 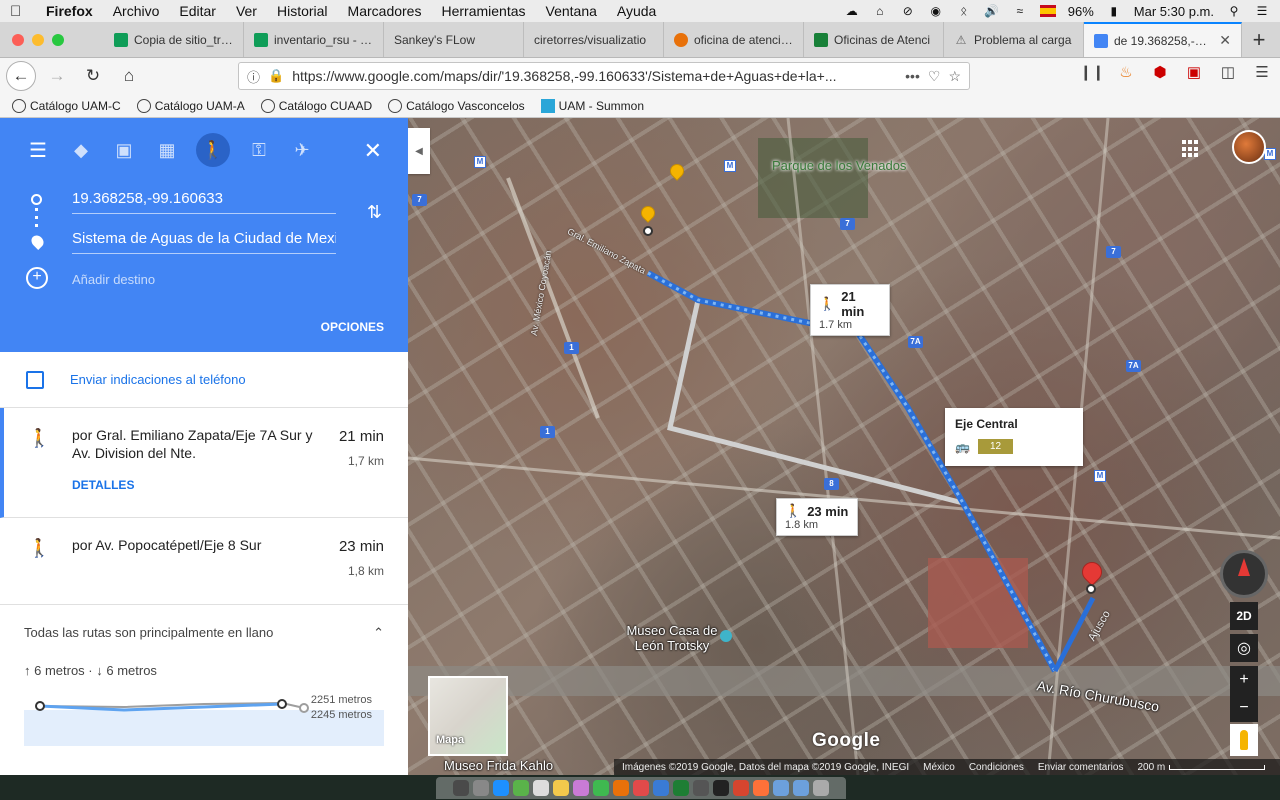 I want to click on send-to-phone-row: Enviar indicaciones al teléfono, so click(x=204, y=380).